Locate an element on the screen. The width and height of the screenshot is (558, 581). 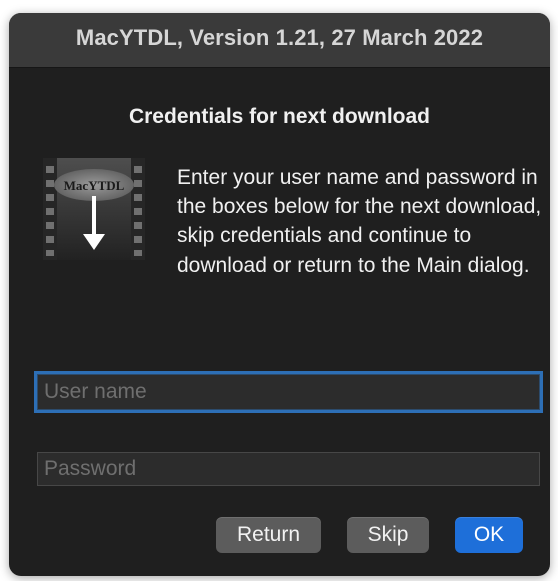
user-name-field is located at coordinates (288, 392).